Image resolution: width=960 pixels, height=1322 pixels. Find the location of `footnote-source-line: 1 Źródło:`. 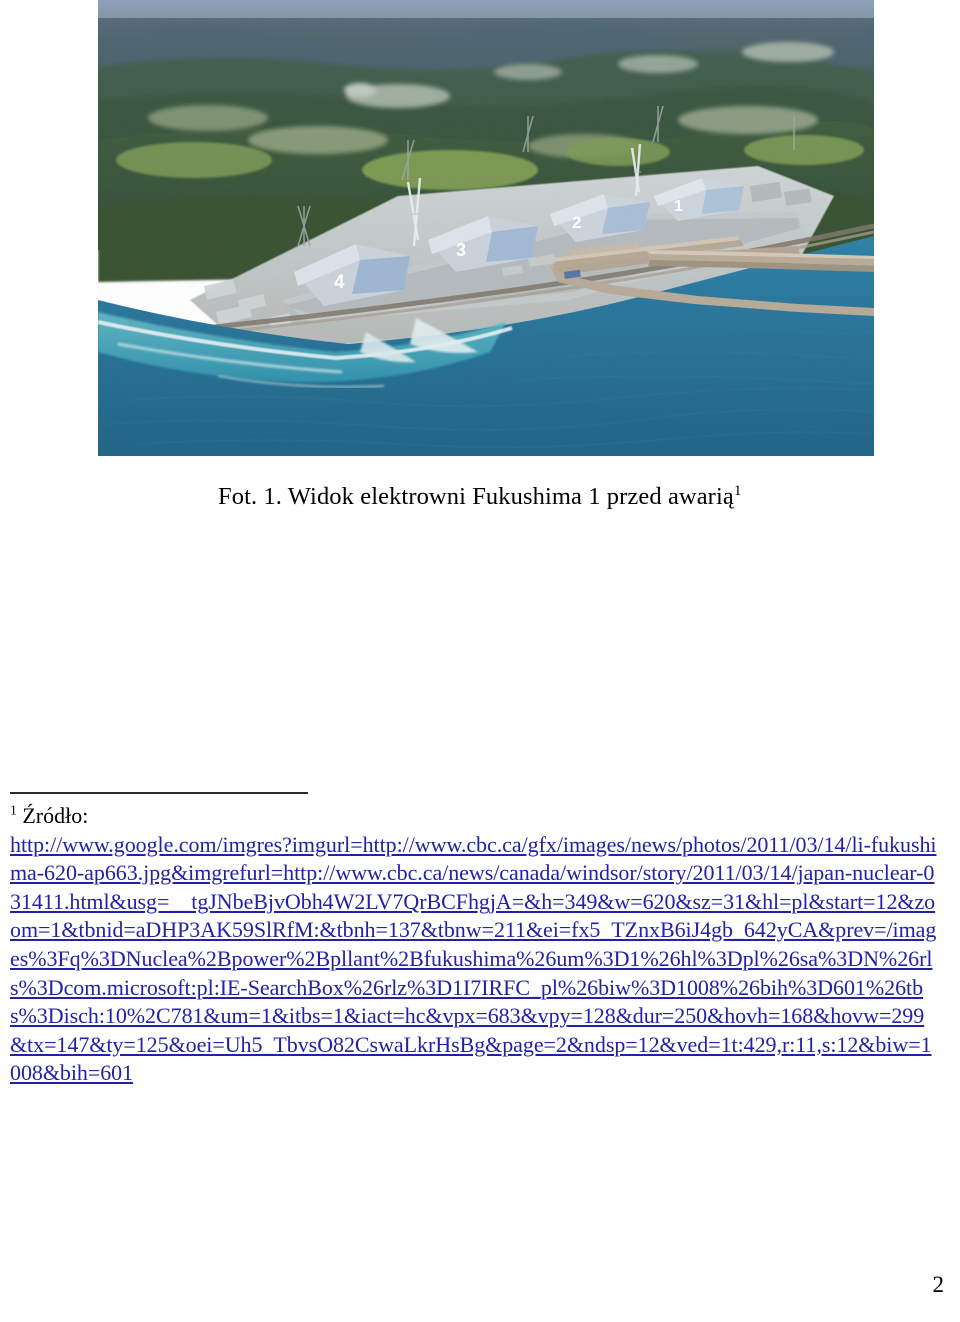

footnote-source-line: 1 Źródło: is located at coordinates (475, 816).